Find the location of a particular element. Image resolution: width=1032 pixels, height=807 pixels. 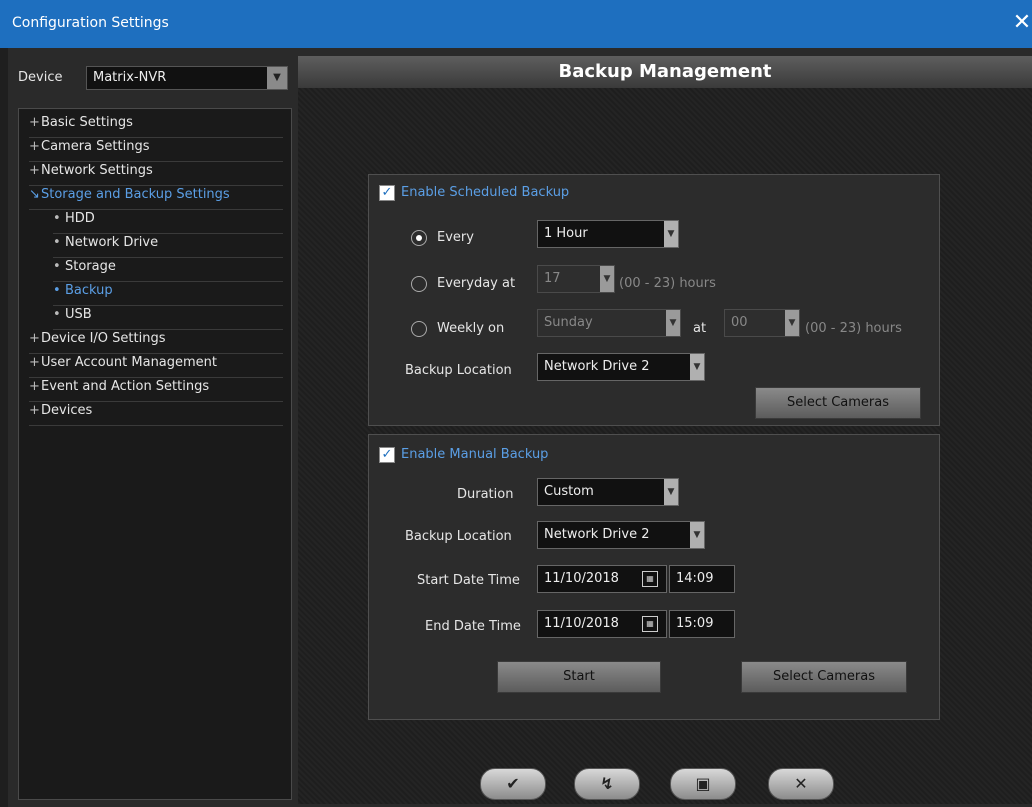

refresh-icon: ↯ is located at coordinates (607, 783).